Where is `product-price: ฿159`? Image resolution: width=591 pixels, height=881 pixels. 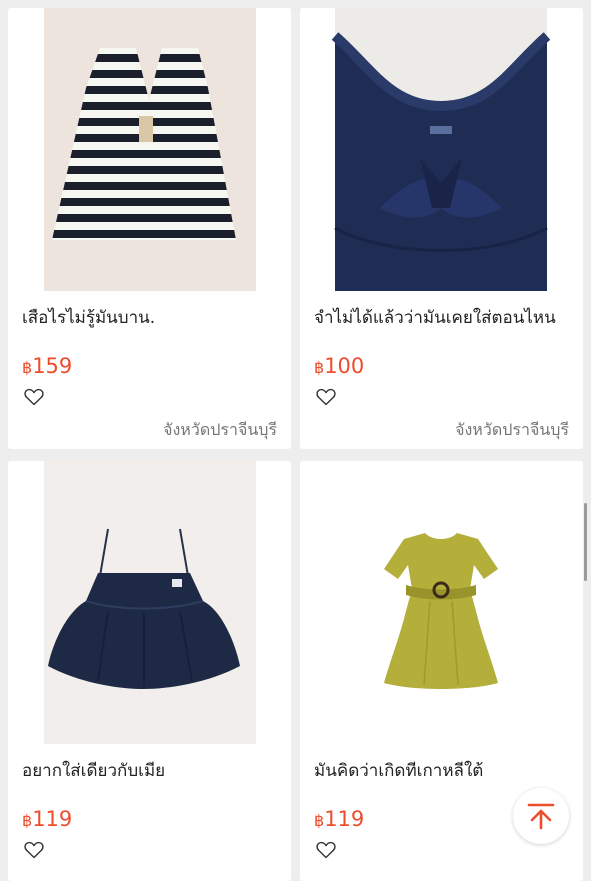
product-price: ฿159 is located at coordinates (47, 366).